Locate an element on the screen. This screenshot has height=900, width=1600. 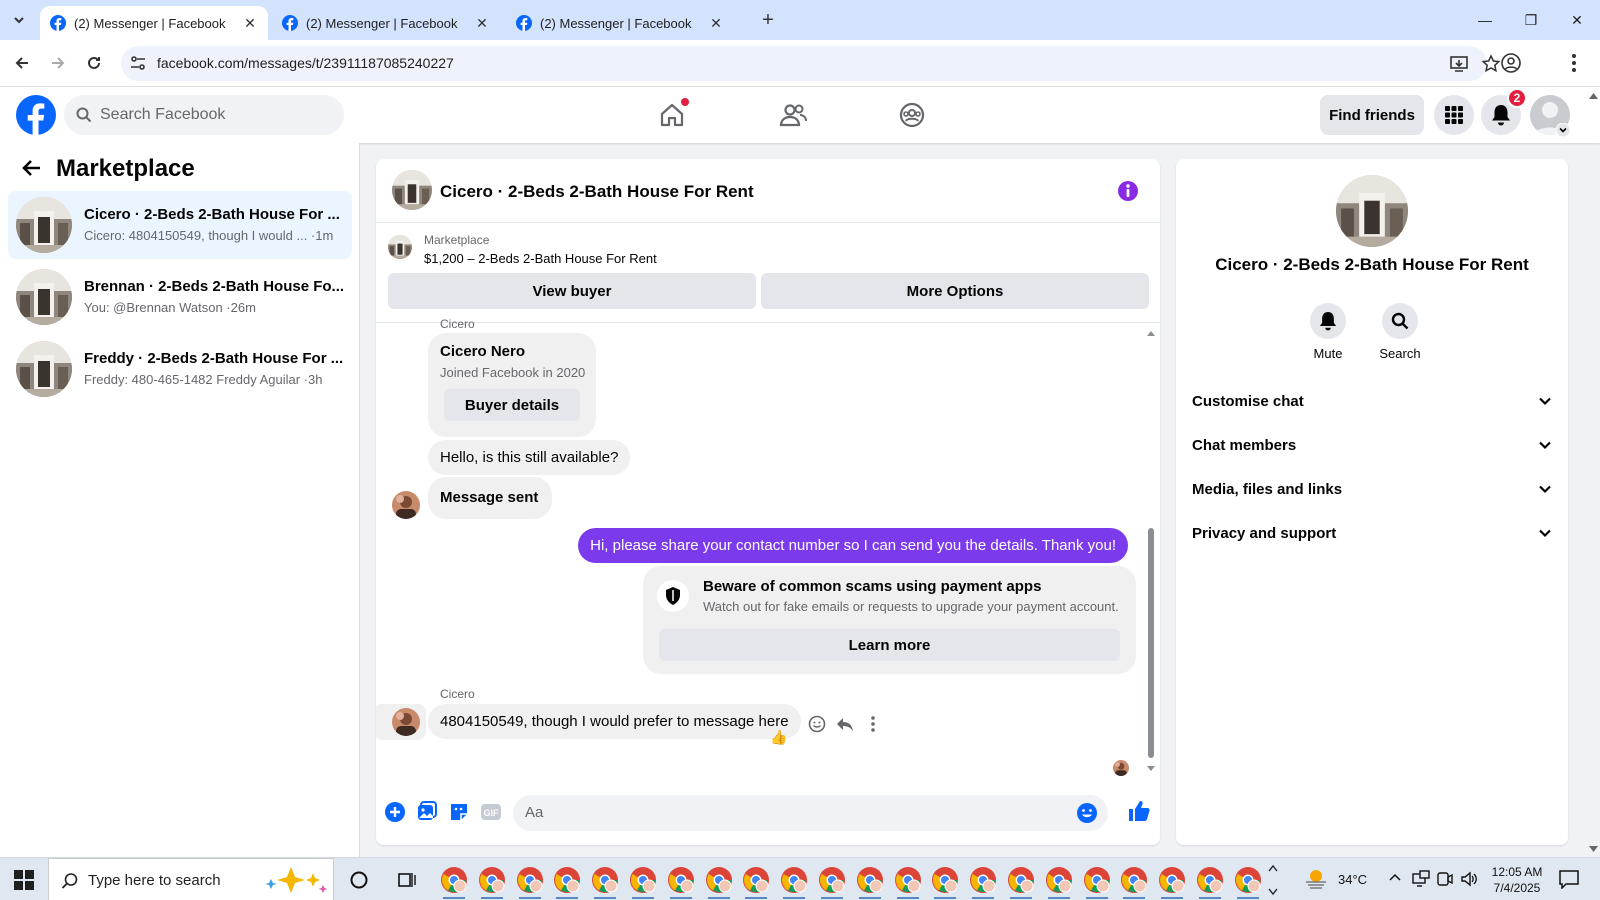
page-scroll-up-icon is located at coordinates (1593, 95).